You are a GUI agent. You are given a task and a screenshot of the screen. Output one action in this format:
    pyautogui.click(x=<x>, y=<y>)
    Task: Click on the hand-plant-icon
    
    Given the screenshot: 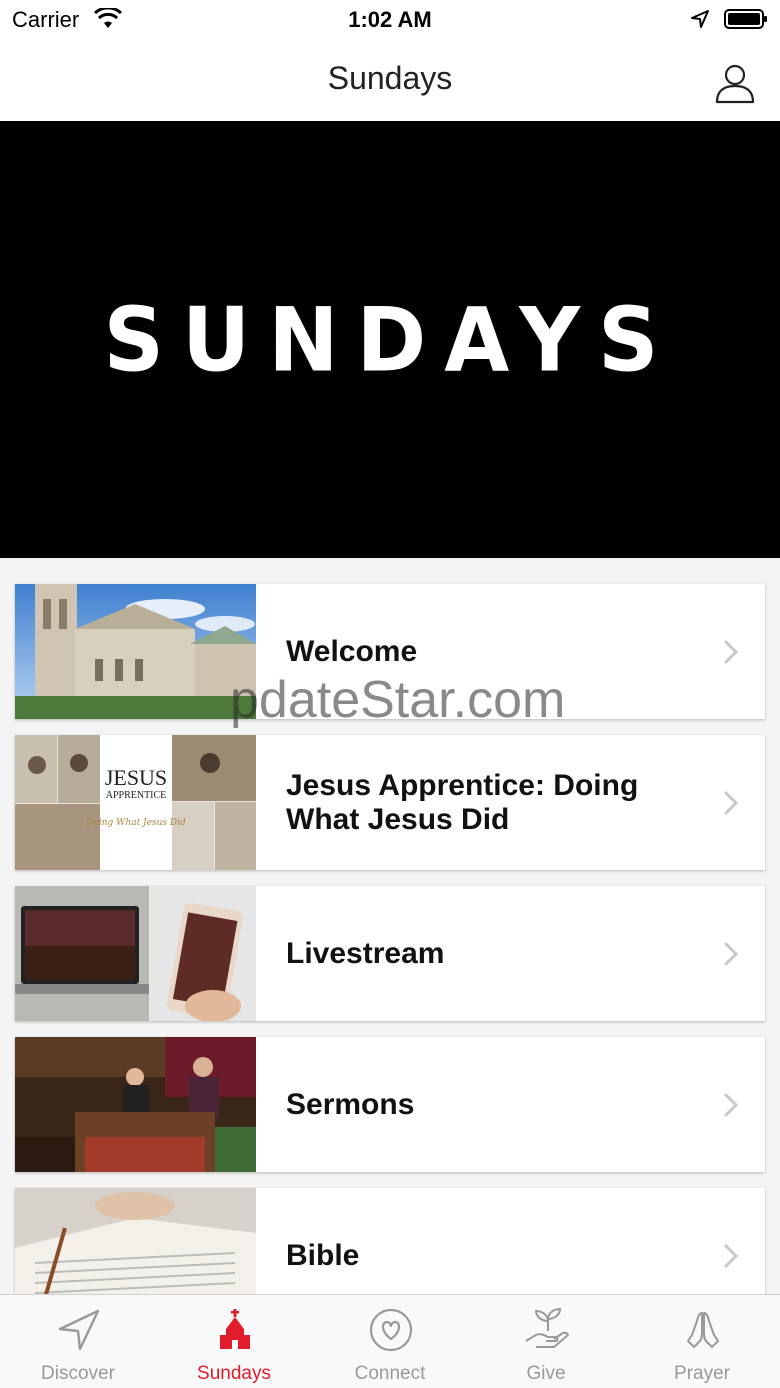 What is the action you would take?
    pyautogui.click(x=547, y=1327)
    